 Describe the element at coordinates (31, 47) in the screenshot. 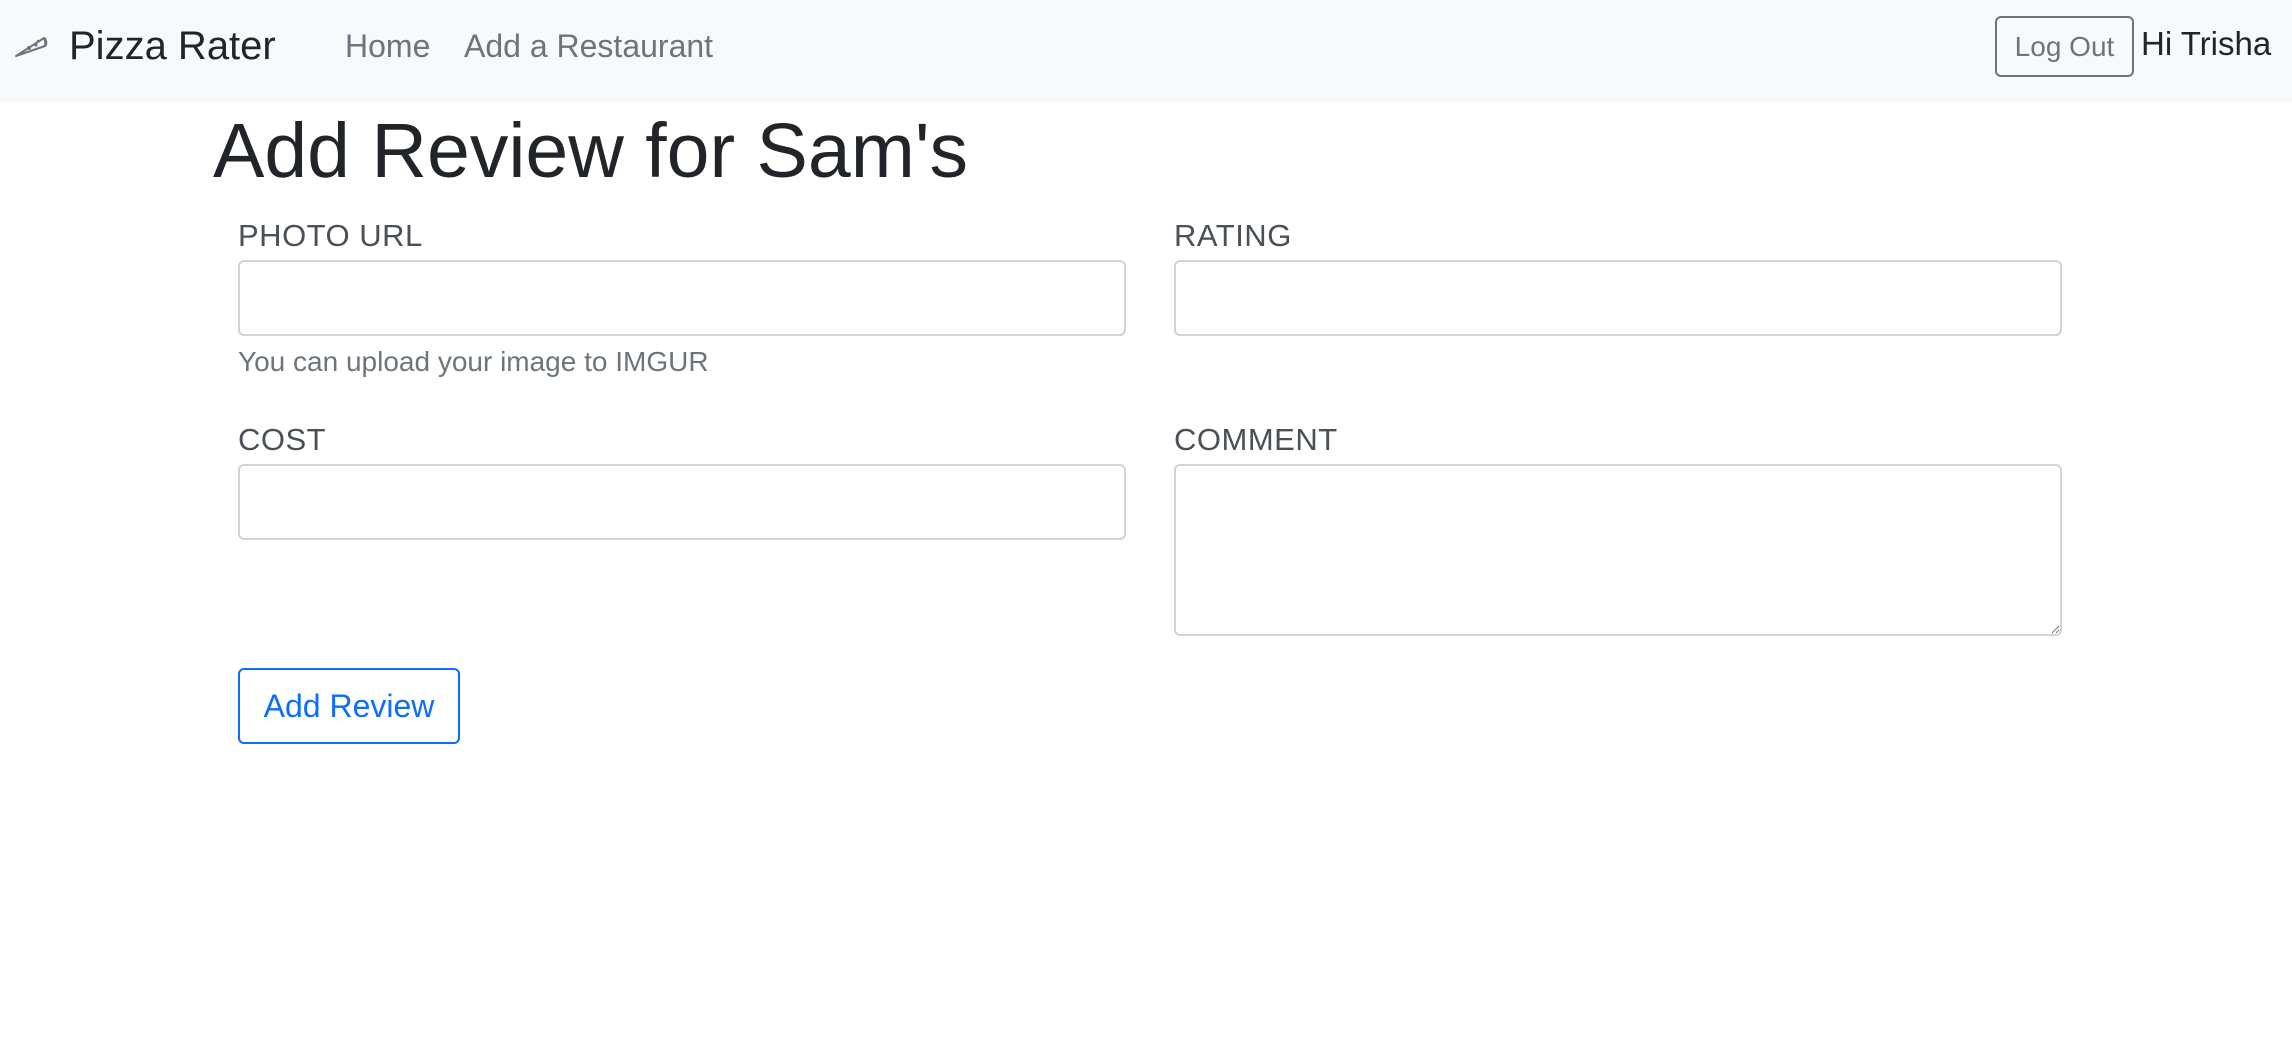

I see `pizza-slice-icon` at that location.